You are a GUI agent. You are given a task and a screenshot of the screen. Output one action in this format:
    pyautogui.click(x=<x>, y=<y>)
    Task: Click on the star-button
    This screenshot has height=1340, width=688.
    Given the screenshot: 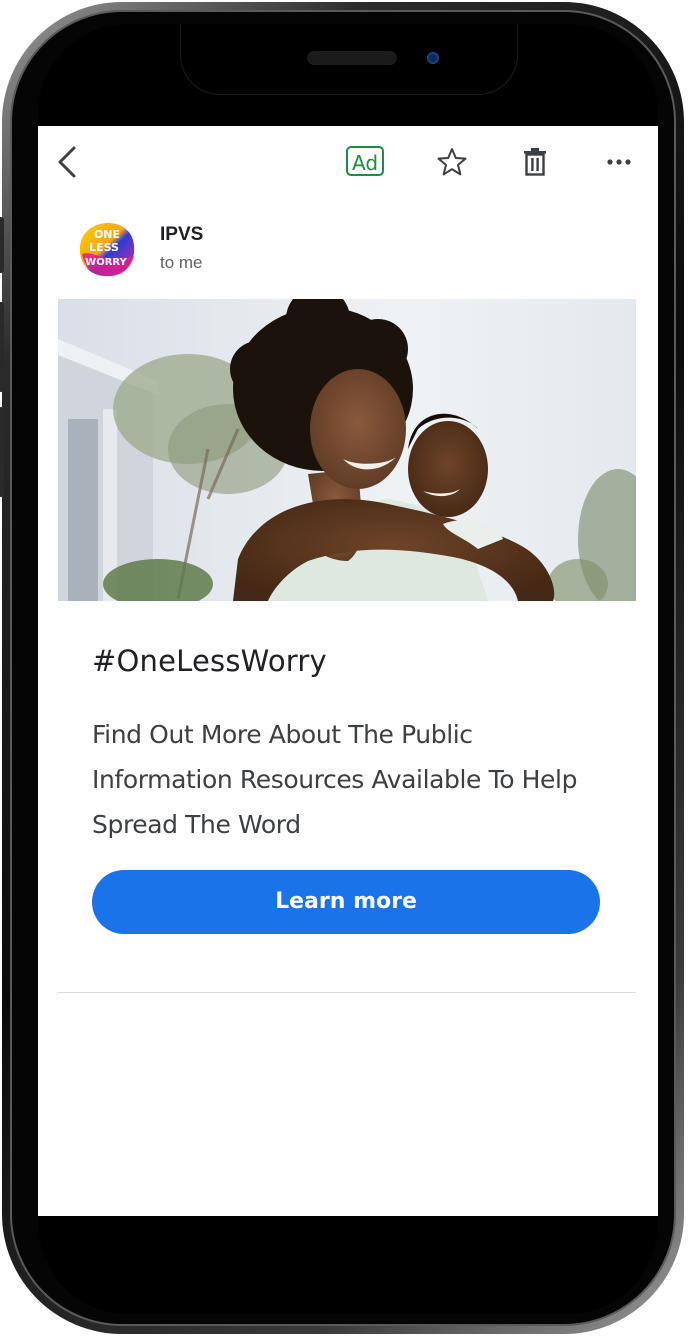 What is the action you would take?
    pyautogui.click(x=452, y=162)
    